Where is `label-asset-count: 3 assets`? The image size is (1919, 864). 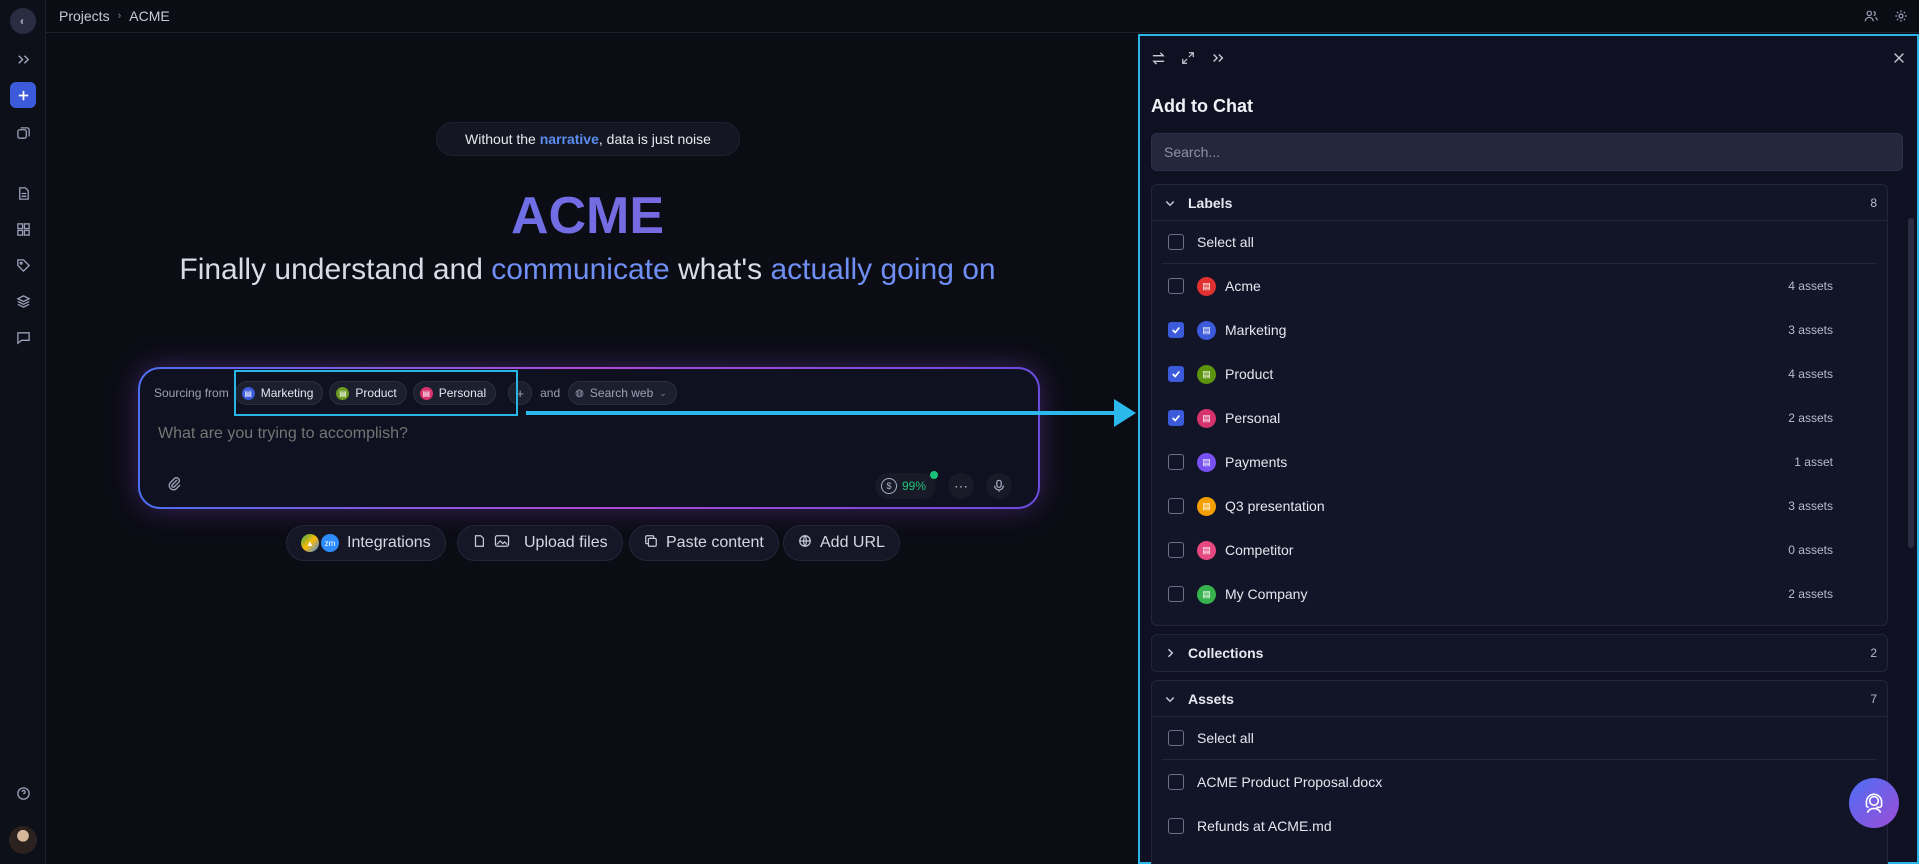 label-asset-count: 3 assets is located at coordinates (1810, 330).